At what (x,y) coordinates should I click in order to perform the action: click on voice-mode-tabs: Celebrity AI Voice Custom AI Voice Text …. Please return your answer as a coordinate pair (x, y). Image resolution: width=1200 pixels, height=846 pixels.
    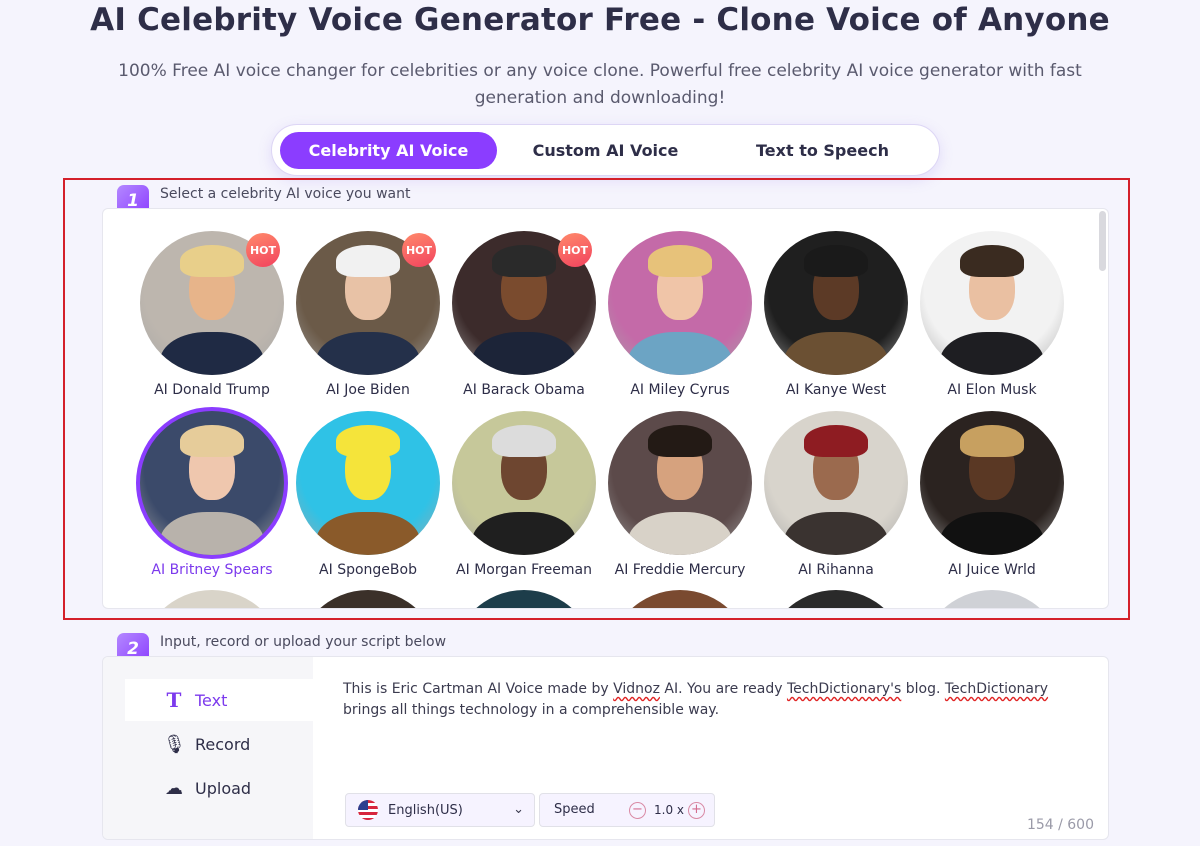
    Looking at the image, I should click on (605, 150).